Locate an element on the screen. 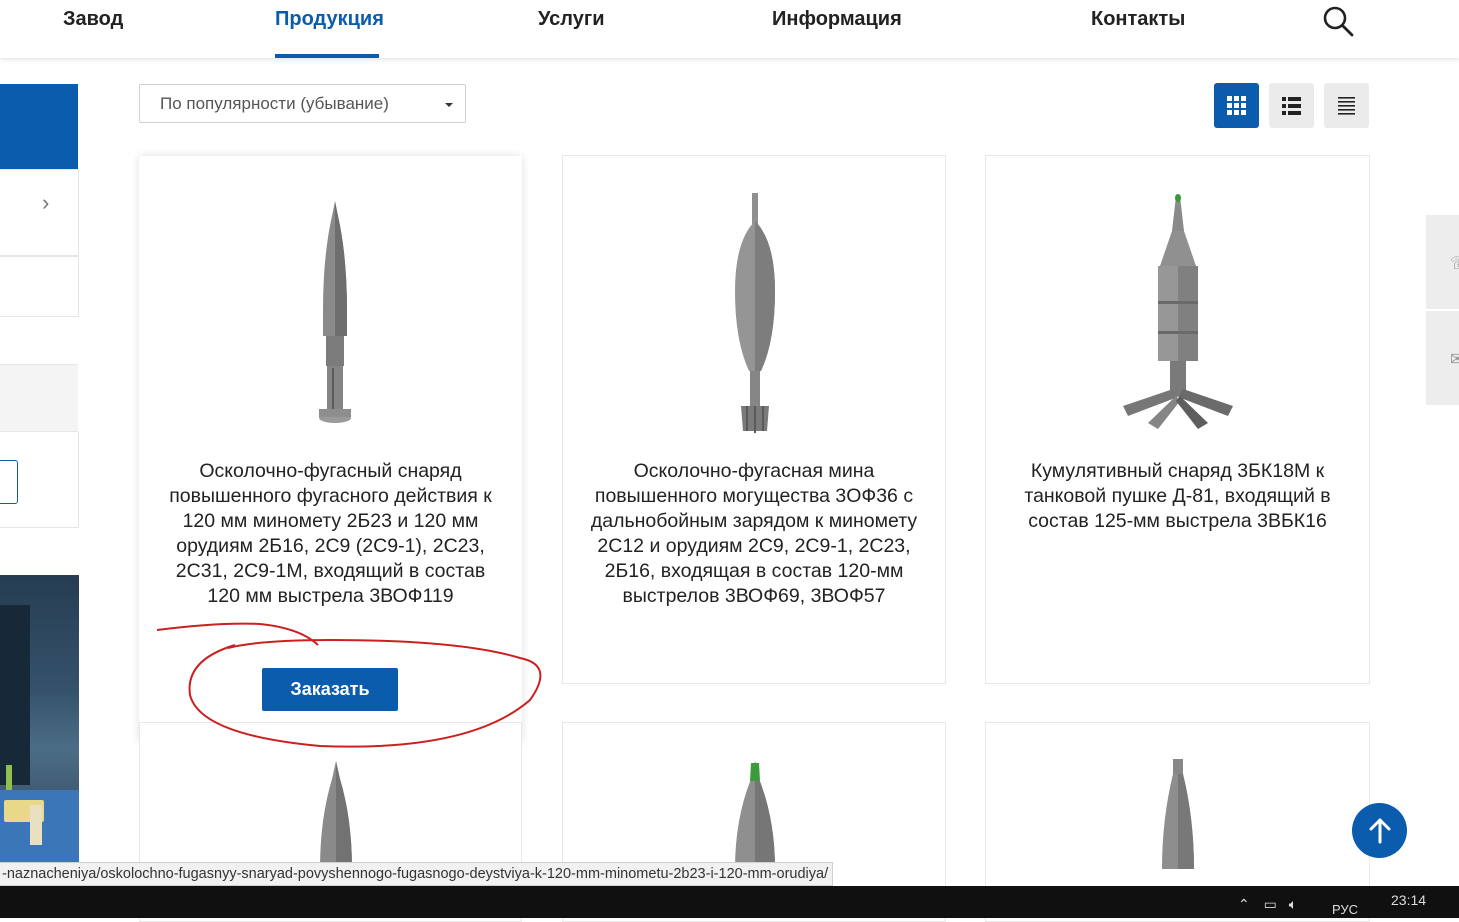 This screenshot has width=1459, height=922. sort-selected-label: По популярности (убывание) is located at coordinates (274, 103).